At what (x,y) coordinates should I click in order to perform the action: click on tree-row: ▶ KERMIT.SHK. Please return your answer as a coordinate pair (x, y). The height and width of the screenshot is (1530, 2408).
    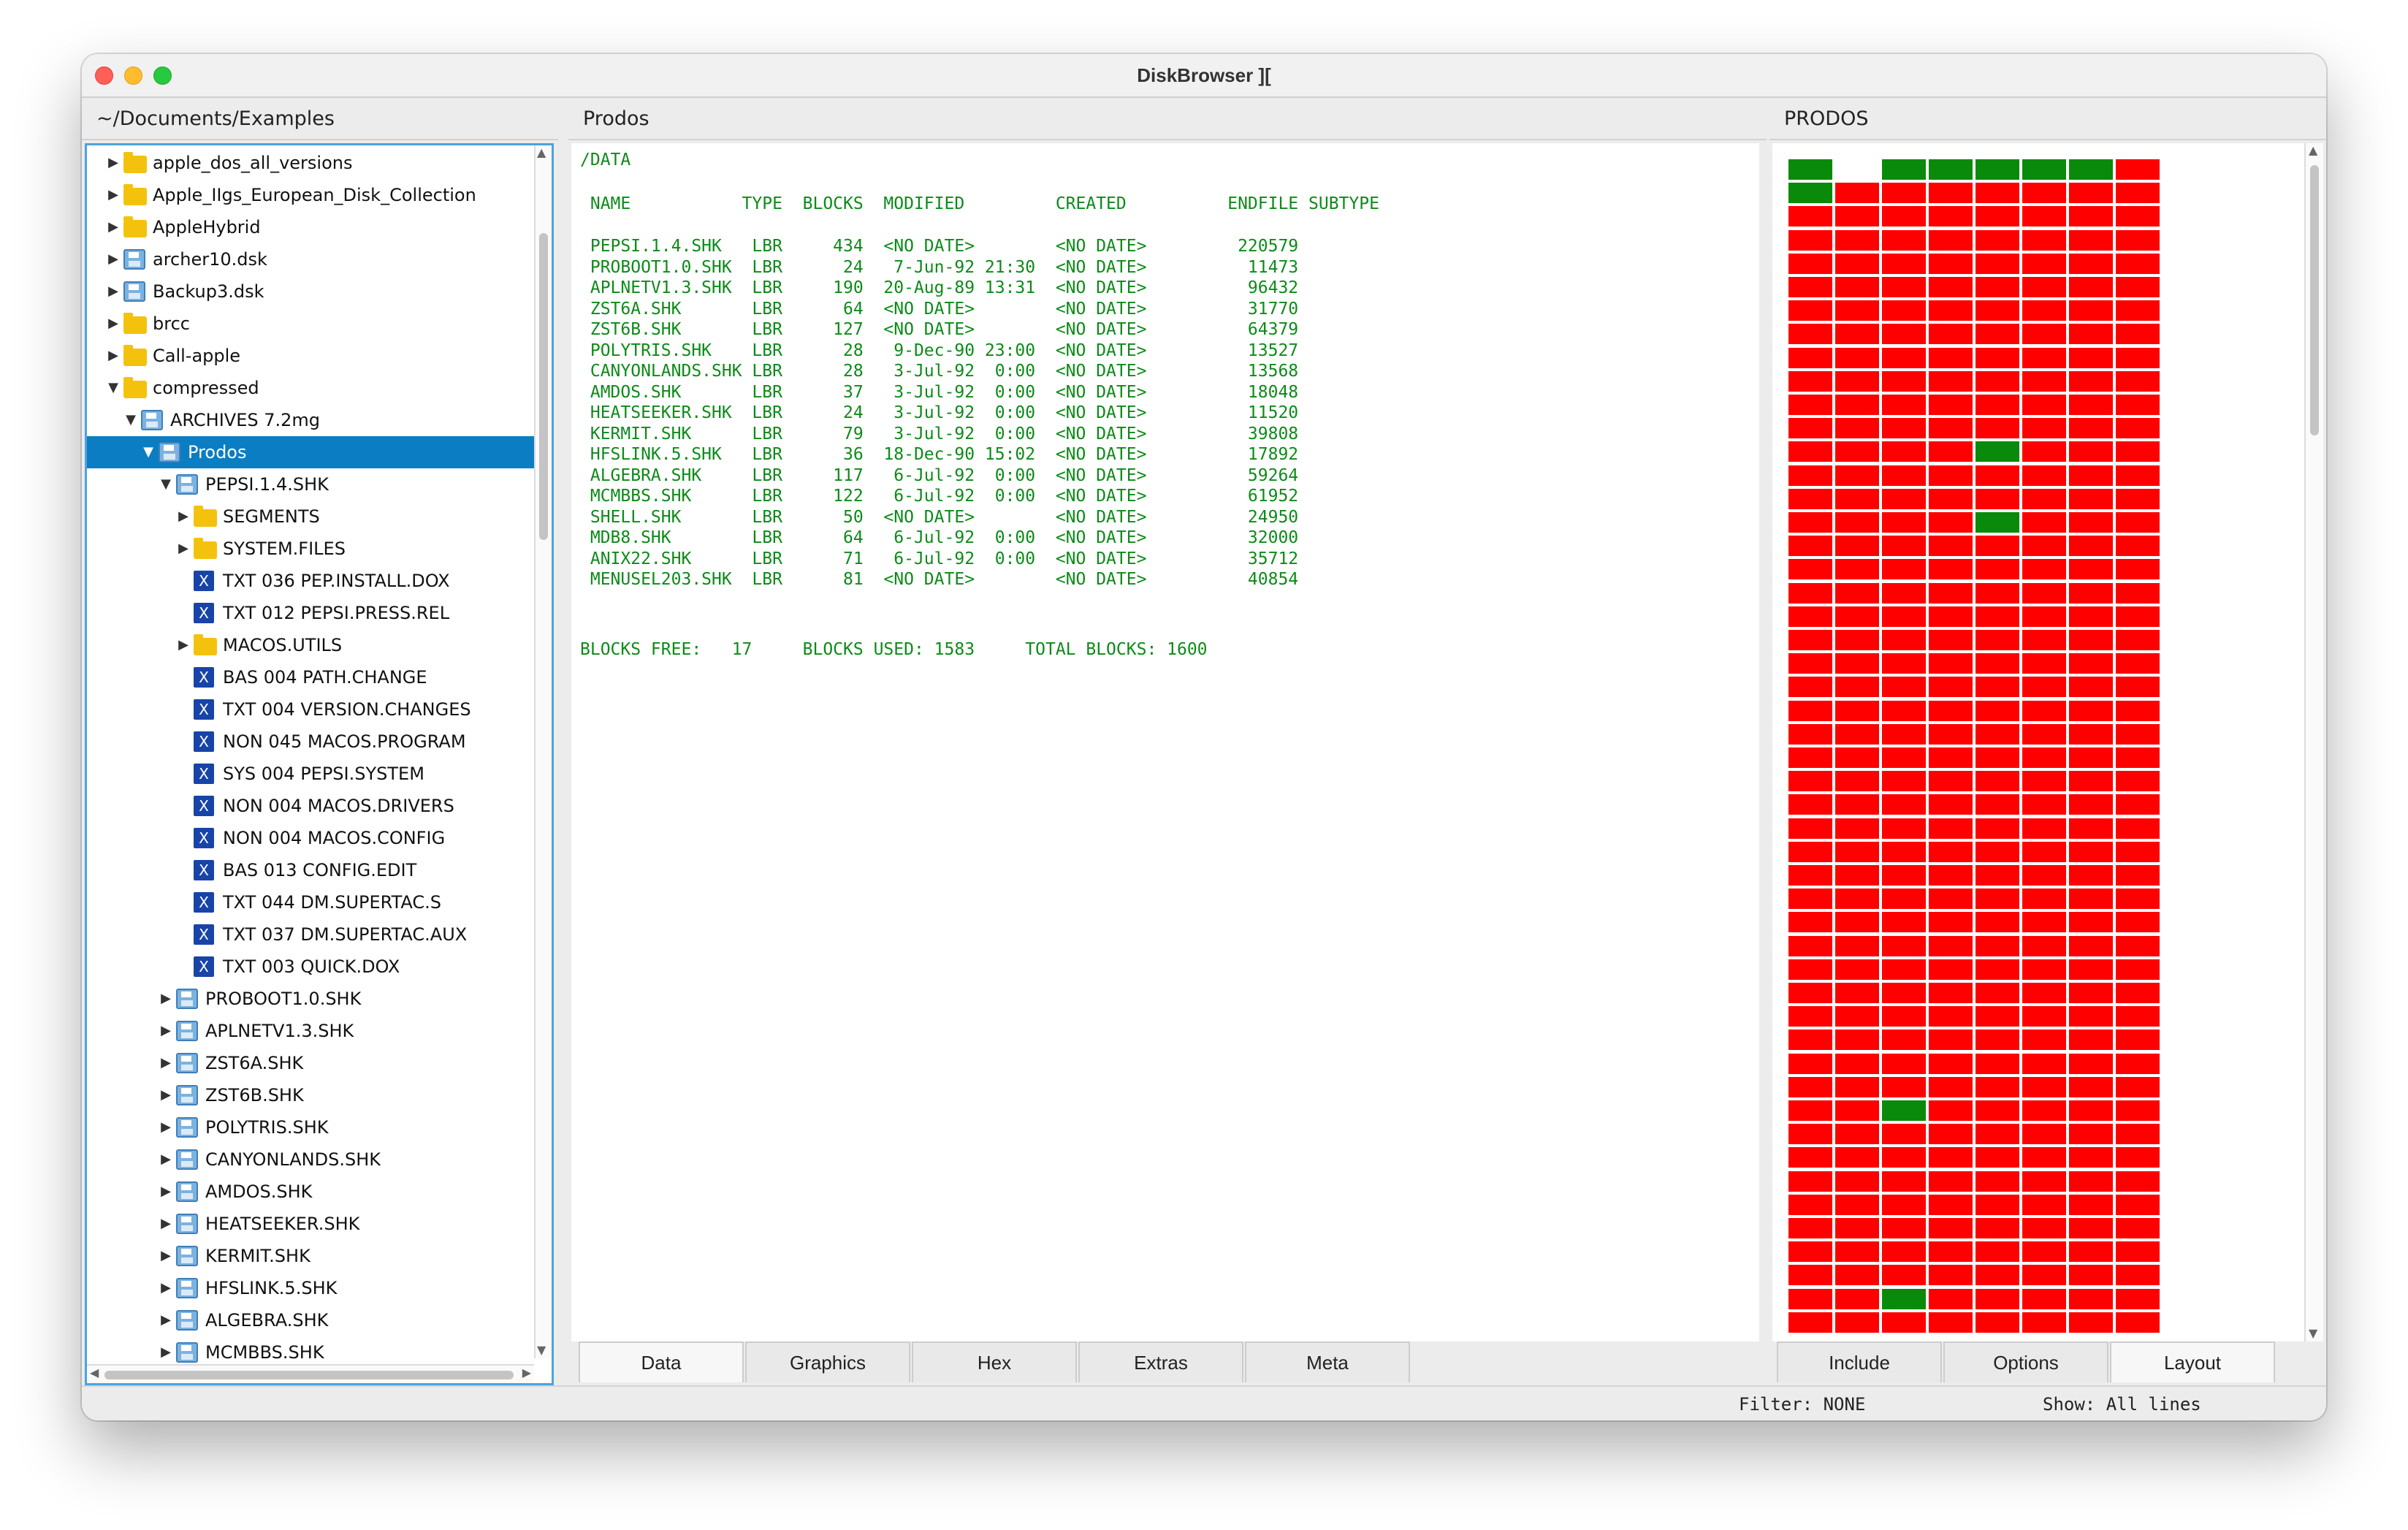
    Looking at the image, I should click on (313, 1256).